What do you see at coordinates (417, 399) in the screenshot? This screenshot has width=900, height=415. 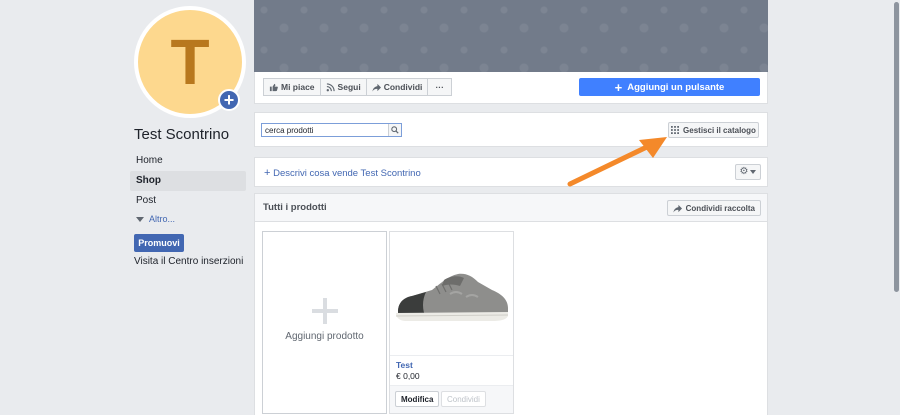 I see `edit-product-button: Modifica` at bounding box center [417, 399].